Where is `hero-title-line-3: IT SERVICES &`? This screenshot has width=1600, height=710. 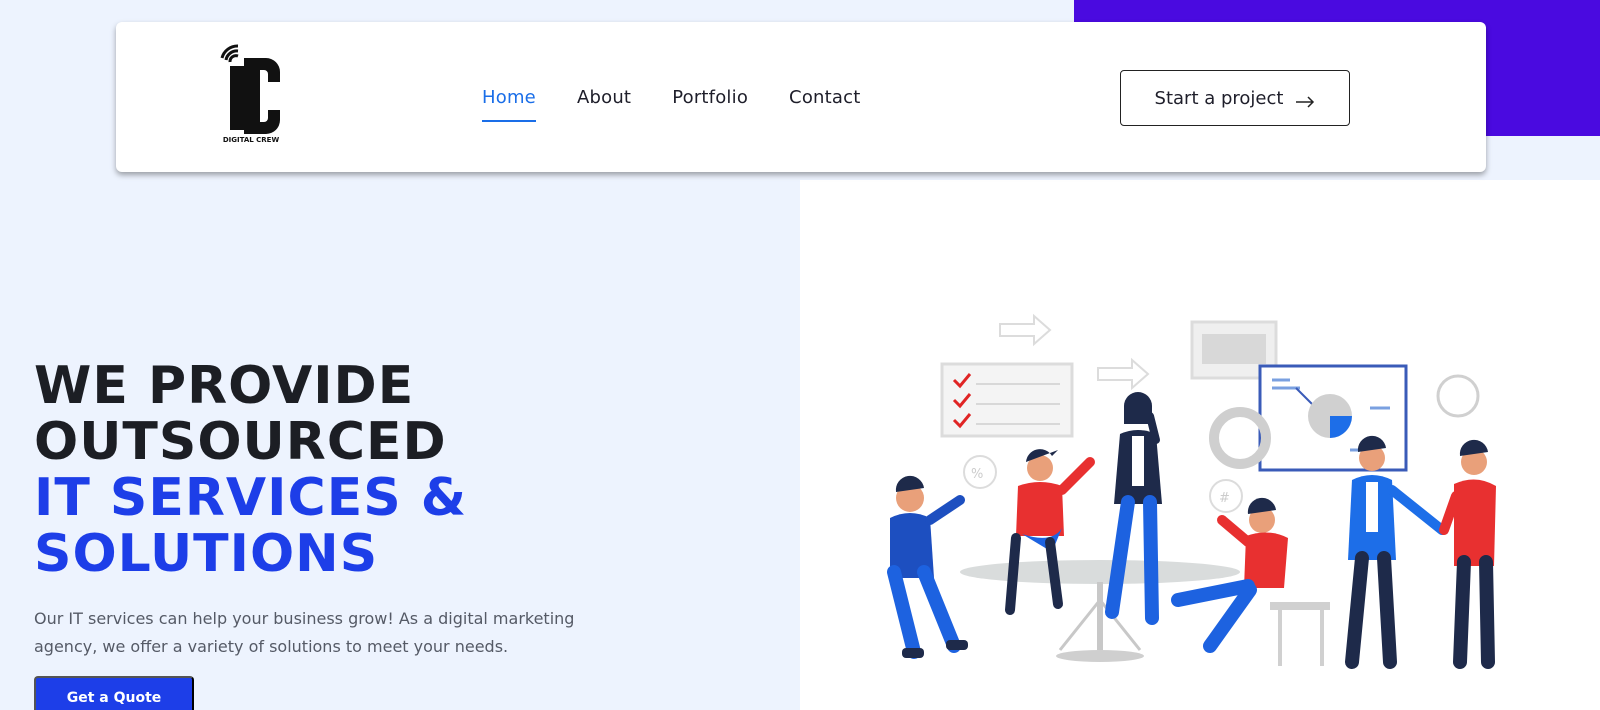 hero-title-line-3: IT SERVICES & is located at coordinates (251, 498).